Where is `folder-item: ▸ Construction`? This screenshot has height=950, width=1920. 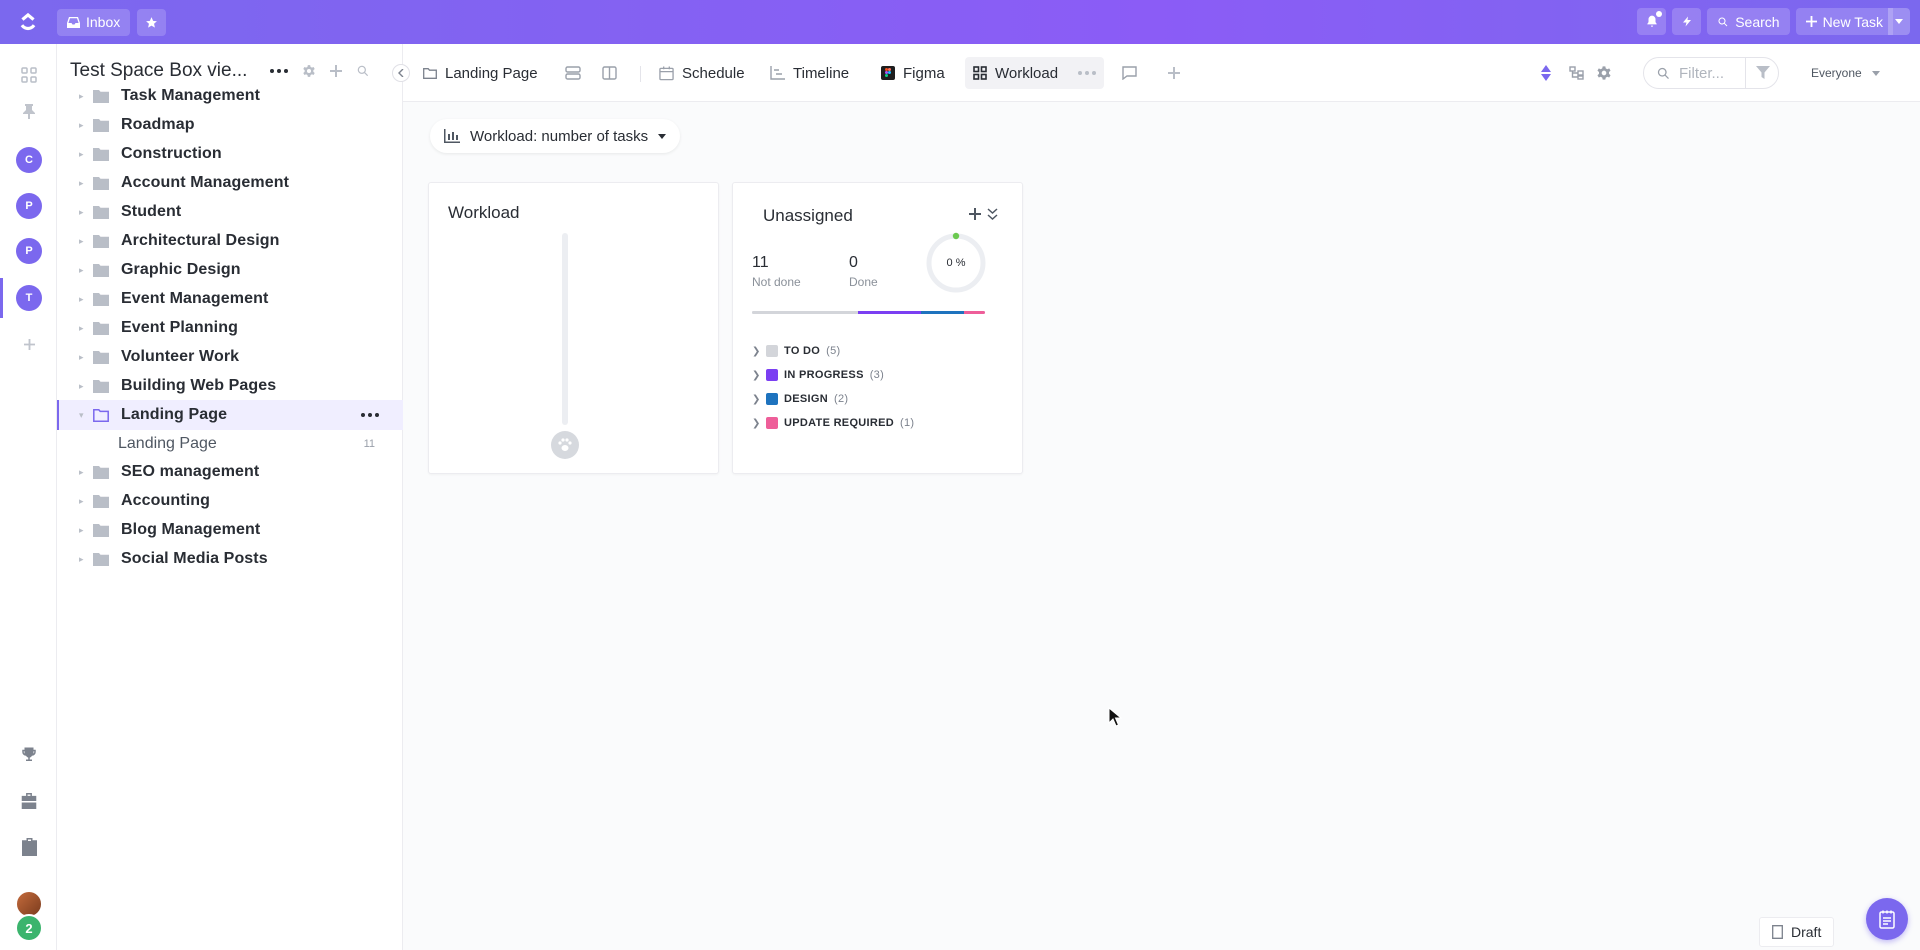
folder-item: ▸ Construction is located at coordinates (230, 154).